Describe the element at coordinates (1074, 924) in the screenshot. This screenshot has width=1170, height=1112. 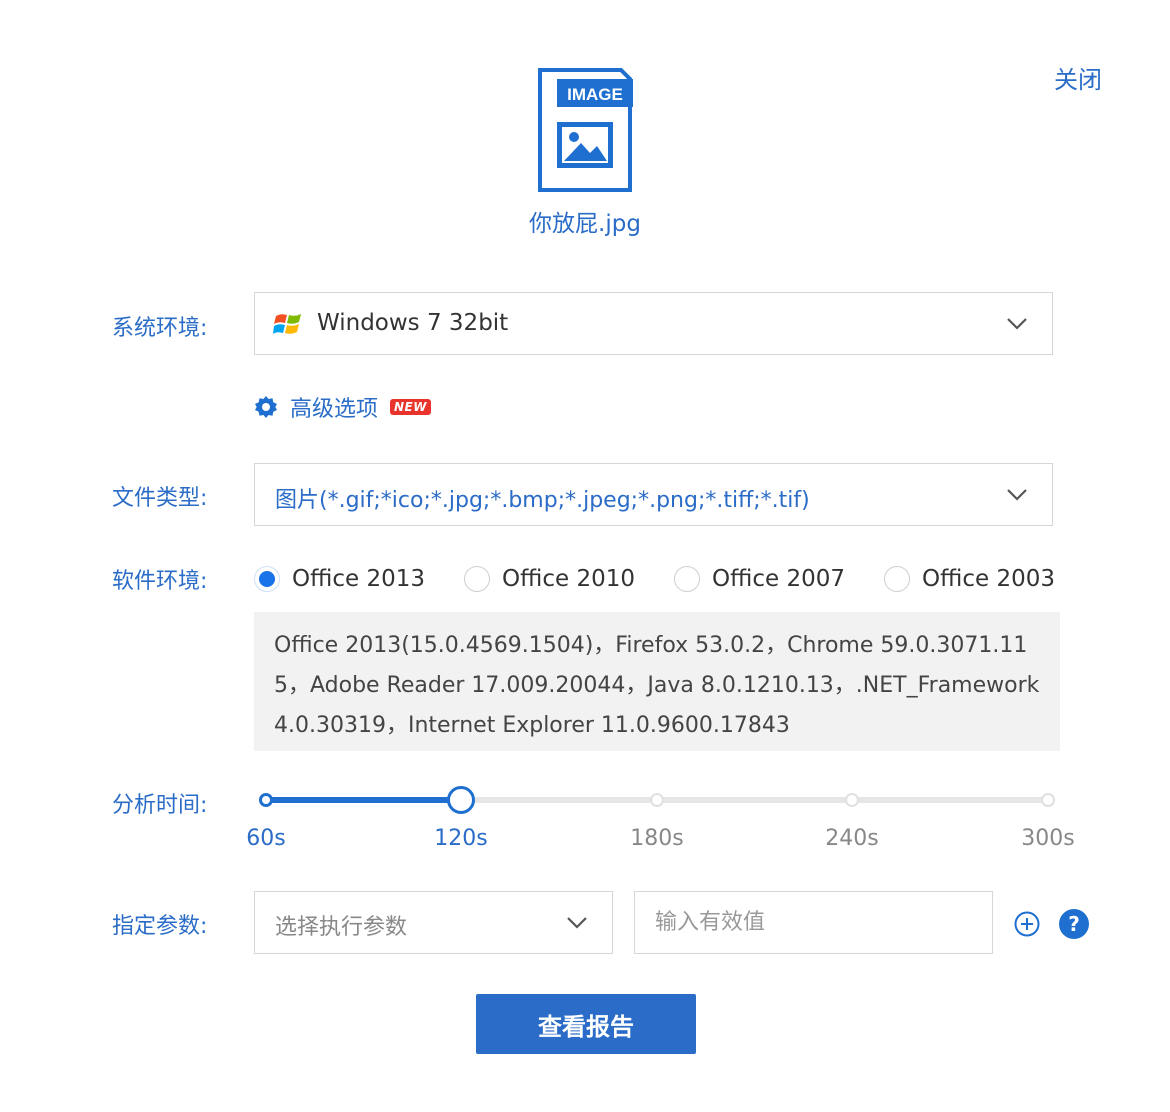
I see `help-icon: ?` at that location.